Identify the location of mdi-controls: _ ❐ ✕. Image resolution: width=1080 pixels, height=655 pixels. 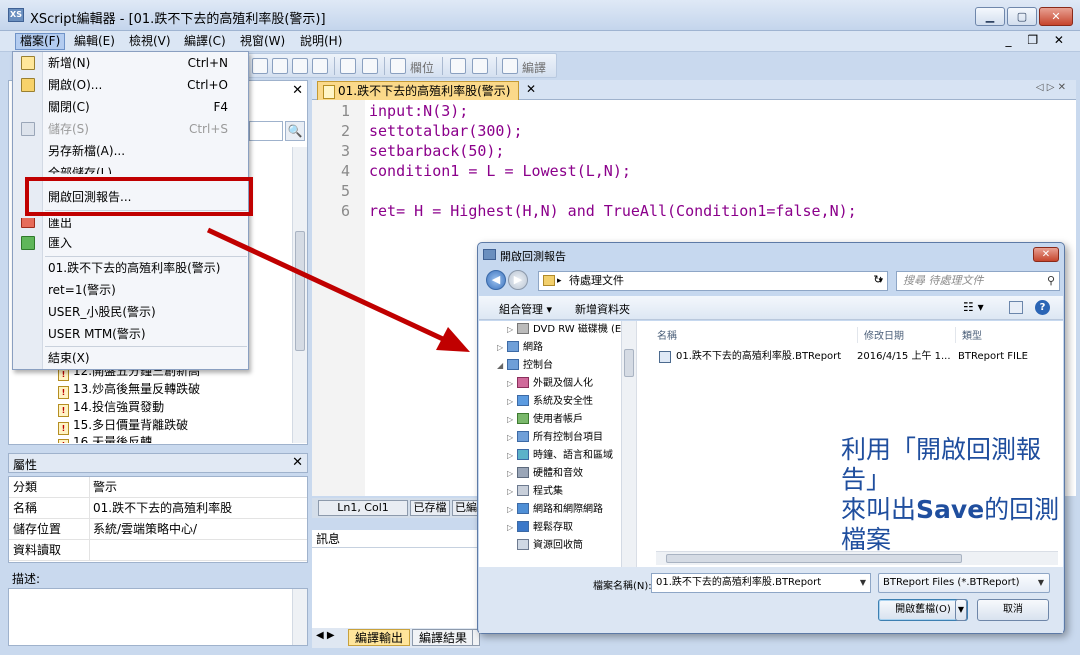
(1038, 40).